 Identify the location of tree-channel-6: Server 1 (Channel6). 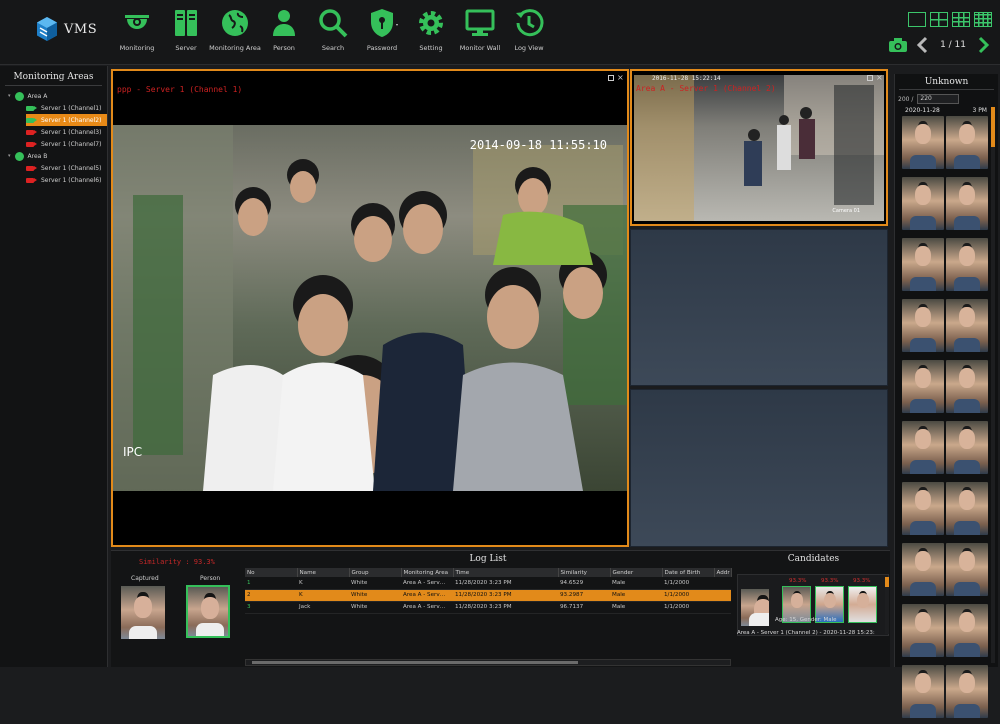
(57, 180).